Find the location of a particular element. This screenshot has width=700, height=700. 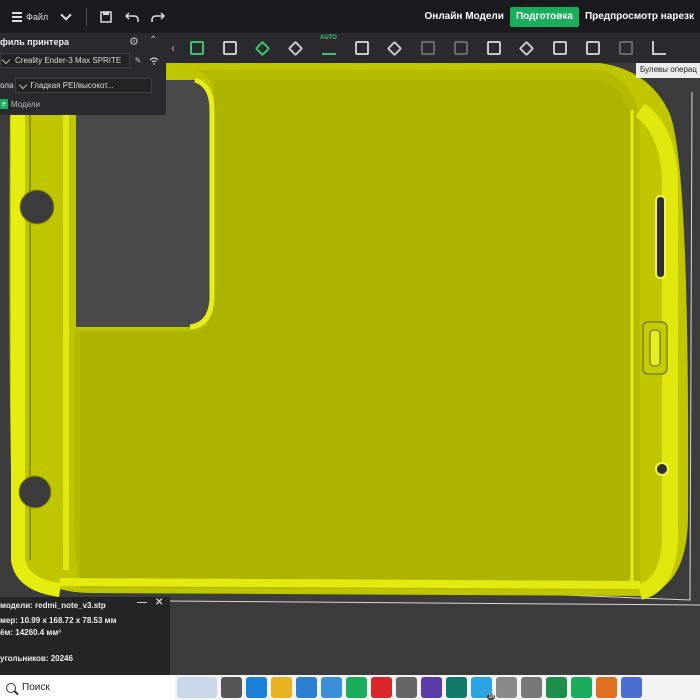

file-menu-label: Файл is located at coordinates (37, 16).